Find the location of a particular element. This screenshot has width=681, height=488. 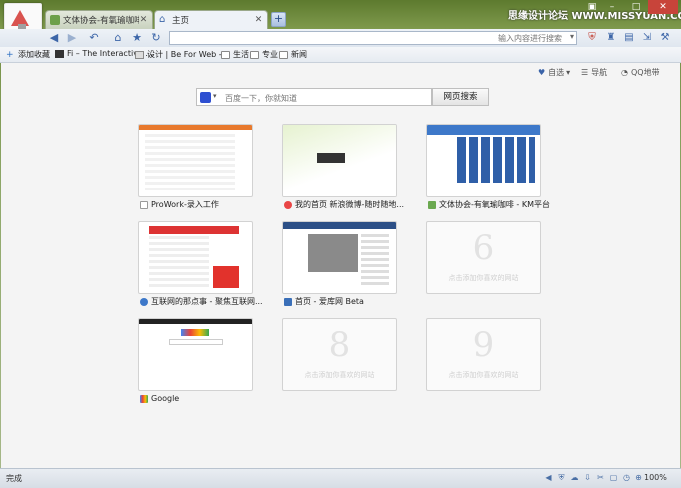

tab-label: 主页 is located at coordinates (181, 21).